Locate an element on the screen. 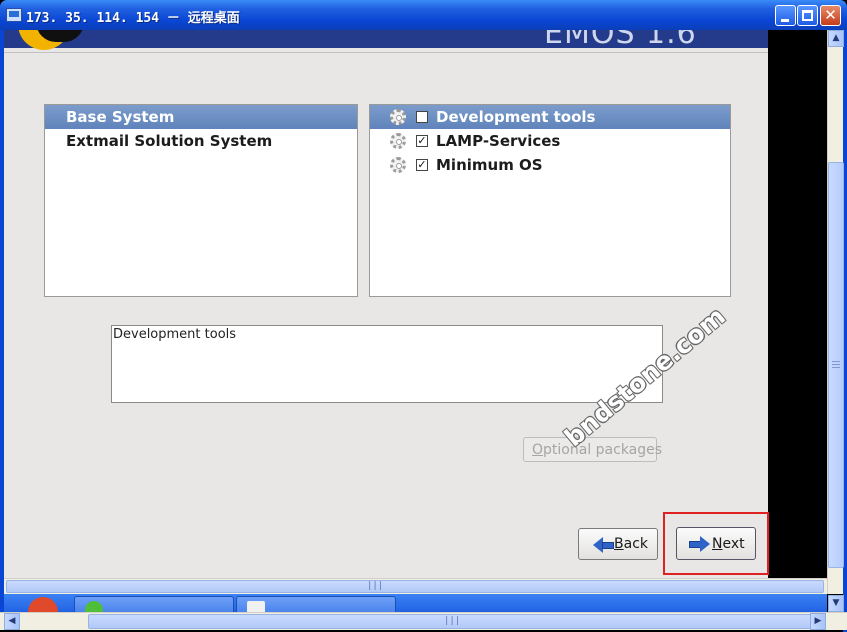  inner-horizontal-scrollbar: ||| is located at coordinates (415, 586).